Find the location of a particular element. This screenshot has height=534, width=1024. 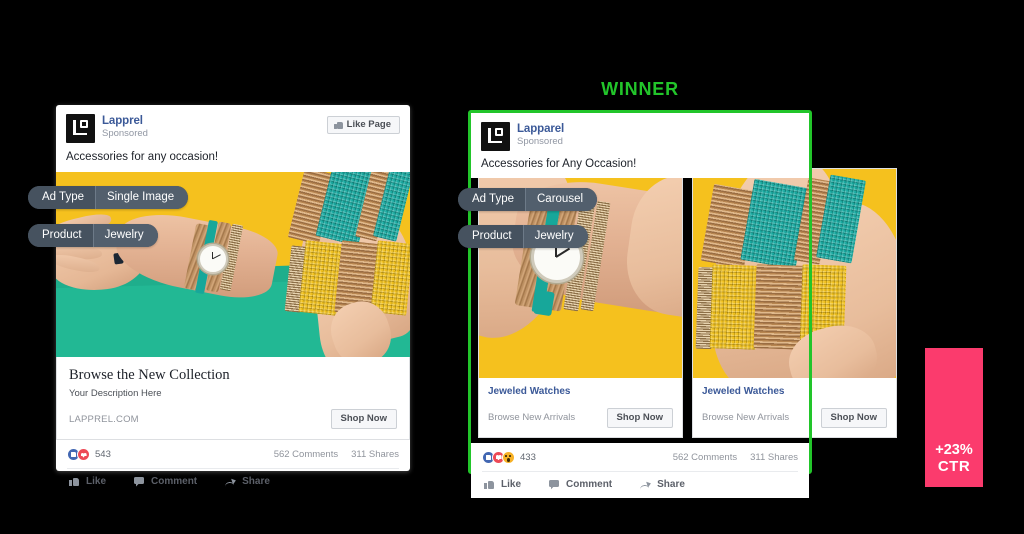

left-reaction-count: 543 is located at coordinates (103, 454).